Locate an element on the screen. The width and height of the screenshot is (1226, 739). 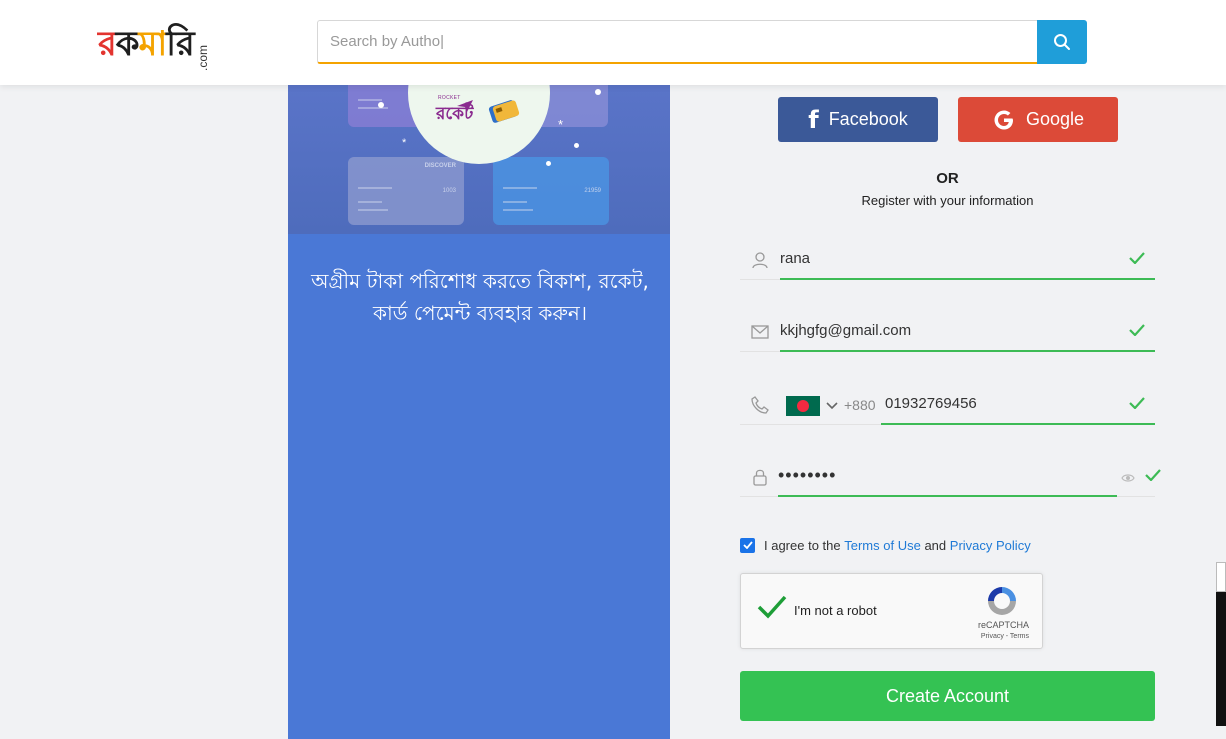
bangladesh-flag-icon is located at coordinates (803, 406).